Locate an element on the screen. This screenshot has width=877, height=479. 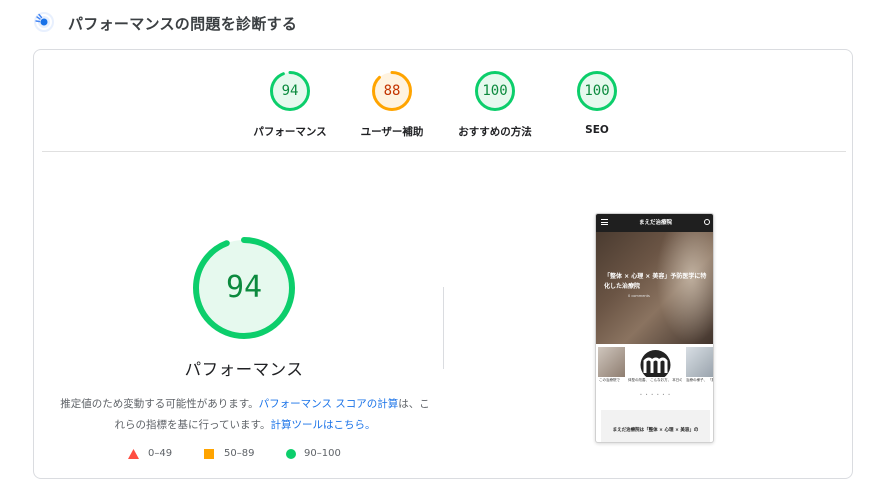
screenshot-footer-card: まえだ治療院は「整体 × 心理 × 美容」の is located at coordinates (655, 426).